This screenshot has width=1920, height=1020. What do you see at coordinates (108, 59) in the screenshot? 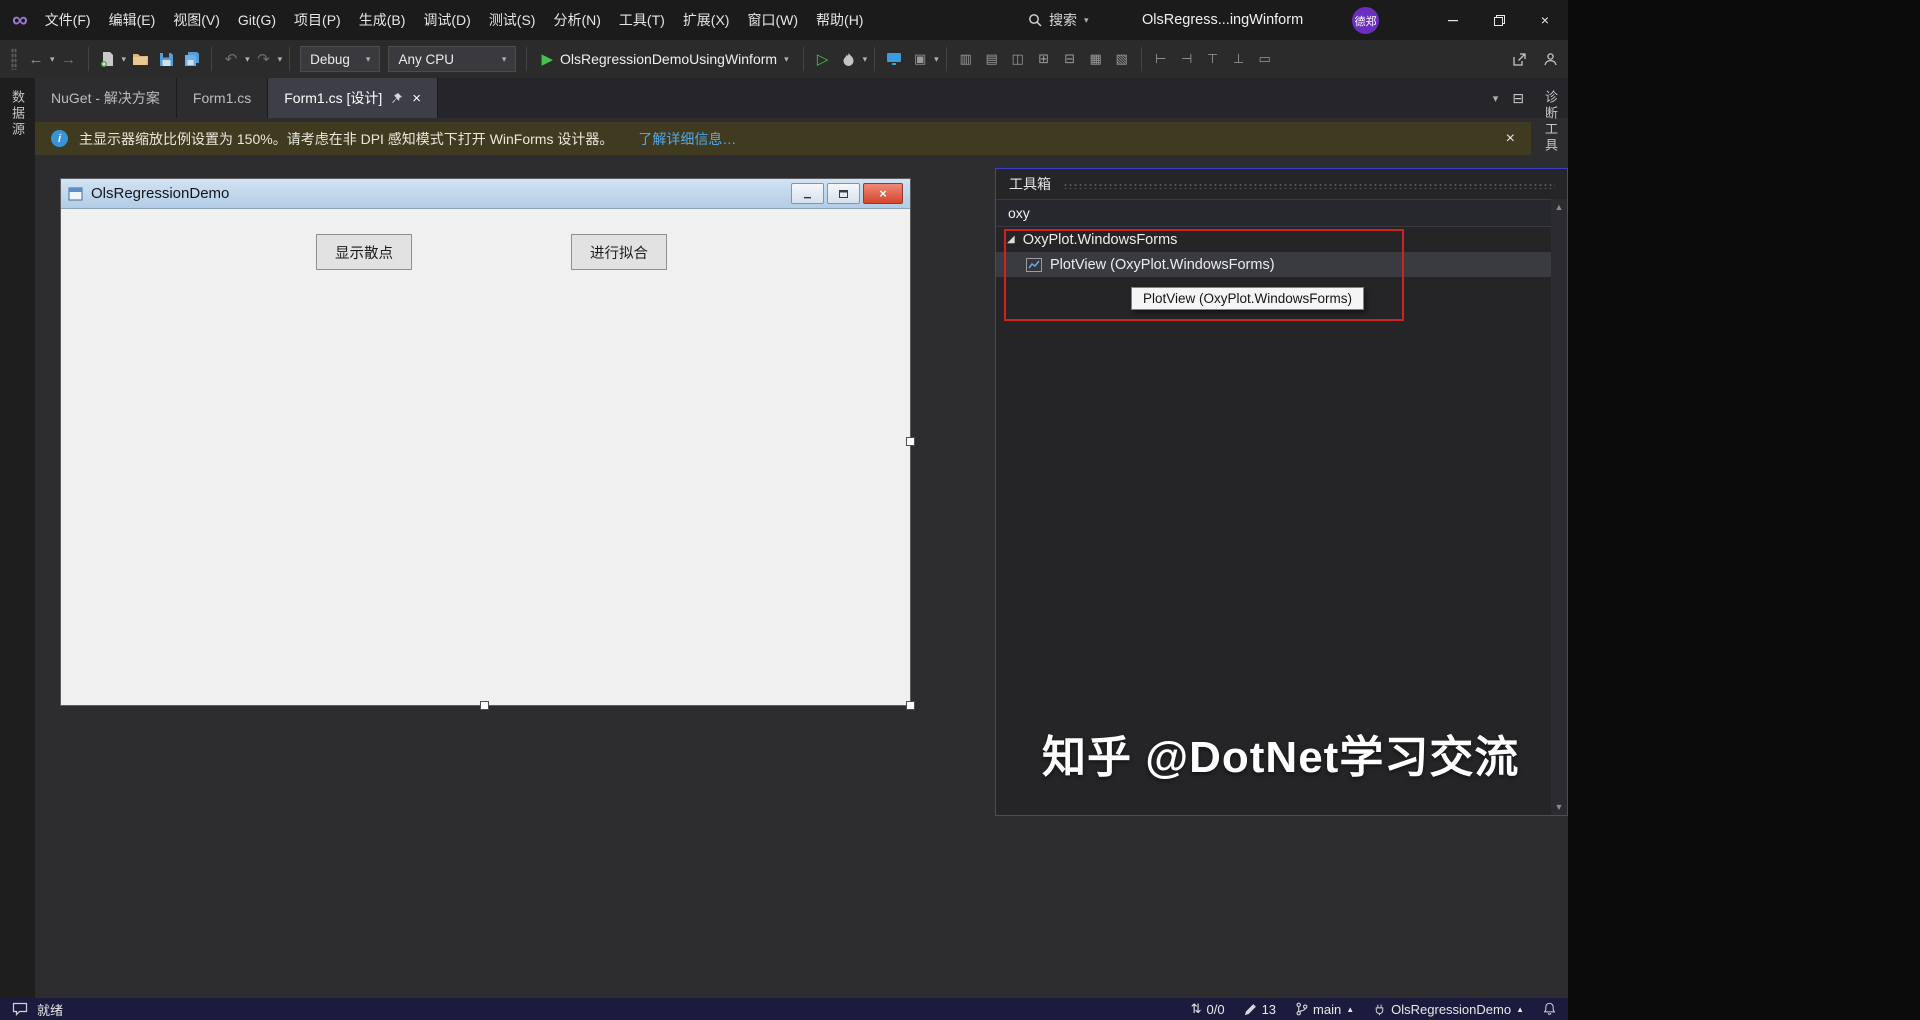
I see `new-file-icon` at bounding box center [108, 59].